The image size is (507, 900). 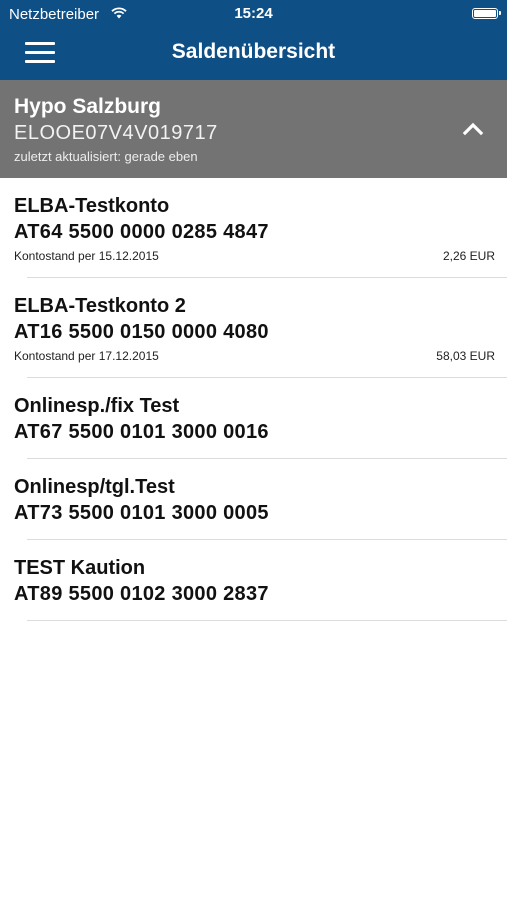 What do you see at coordinates (141, 432) in the screenshot?
I see `account-iban: AT67 5500 0101 3000 0016` at bounding box center [141, 432].